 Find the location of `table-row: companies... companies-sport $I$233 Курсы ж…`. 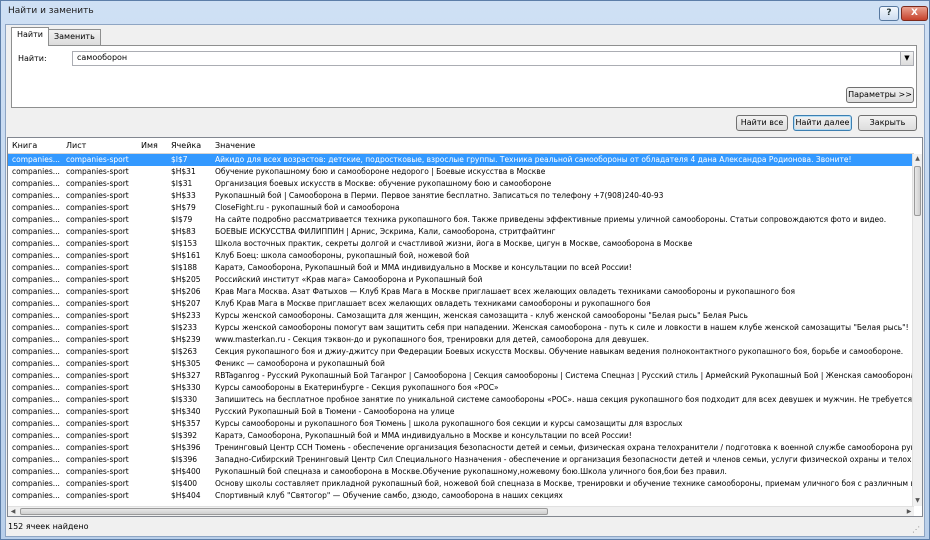

table-row: companies... companies-sport $I$233 Курсы ж… is located at coordinates (460, 328).